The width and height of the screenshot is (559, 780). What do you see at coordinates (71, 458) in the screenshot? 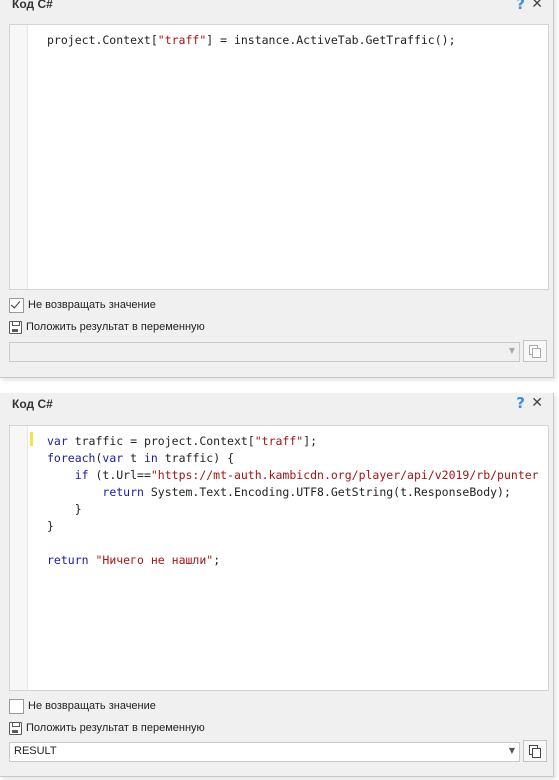
I see `code-token: foreach` at bounding box center [71, 458].